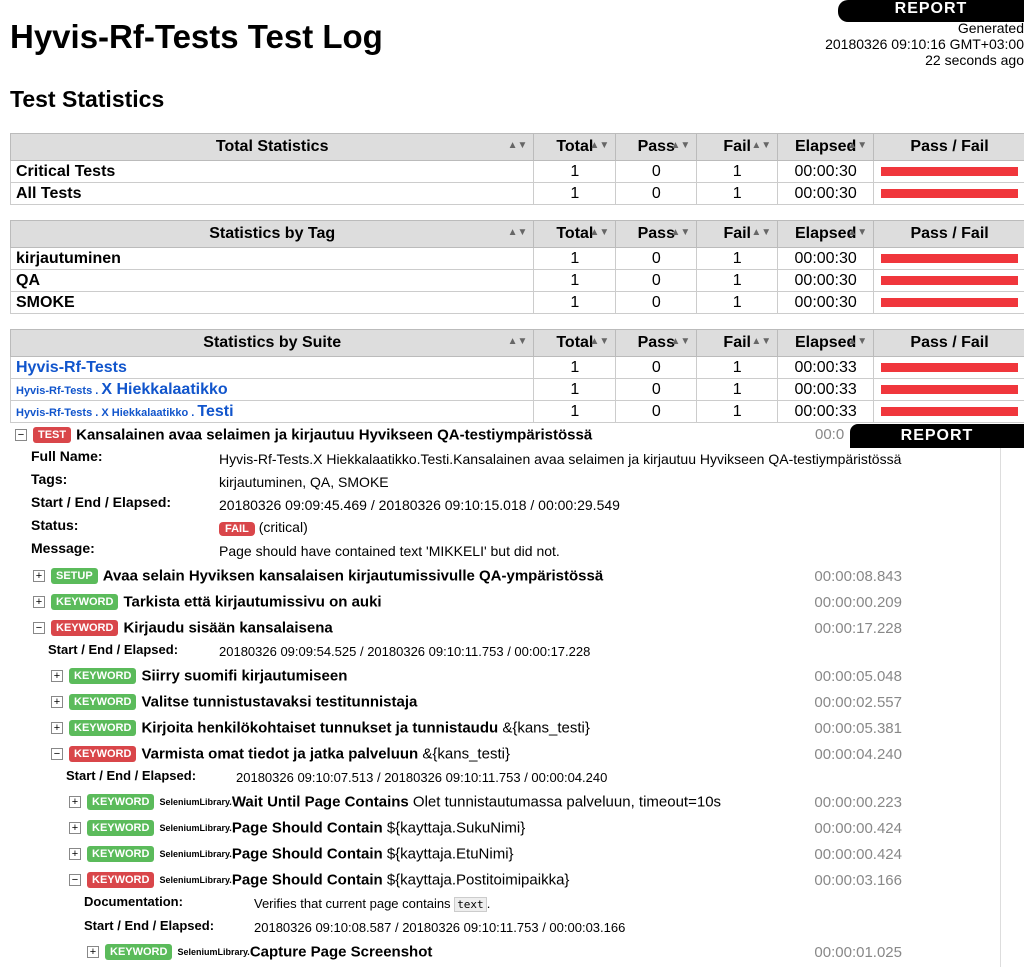 The image size is (1024, 967). I want to click on total-statistics-header: Total Statistics ▲▼, so click(272, 147).